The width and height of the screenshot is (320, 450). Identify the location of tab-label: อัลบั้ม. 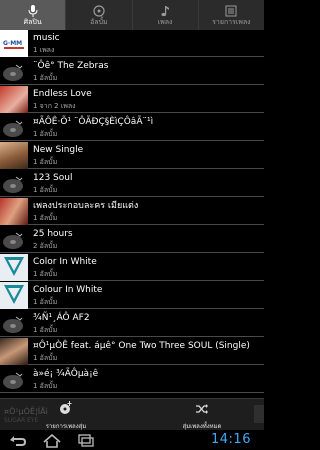
(99, 21).